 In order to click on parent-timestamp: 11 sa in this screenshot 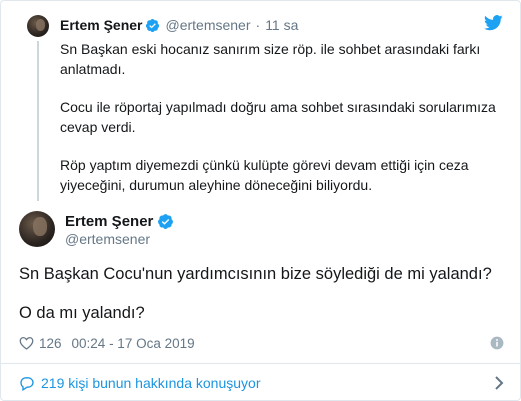, I will do `click(281, 25)`.